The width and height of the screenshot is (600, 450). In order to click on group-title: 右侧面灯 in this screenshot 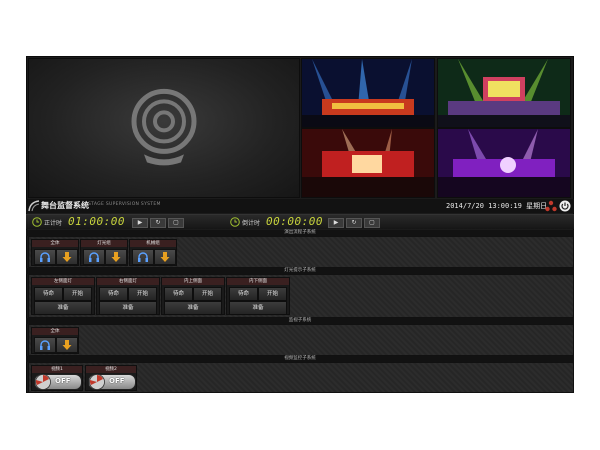, I will do `click(128, 281)`.